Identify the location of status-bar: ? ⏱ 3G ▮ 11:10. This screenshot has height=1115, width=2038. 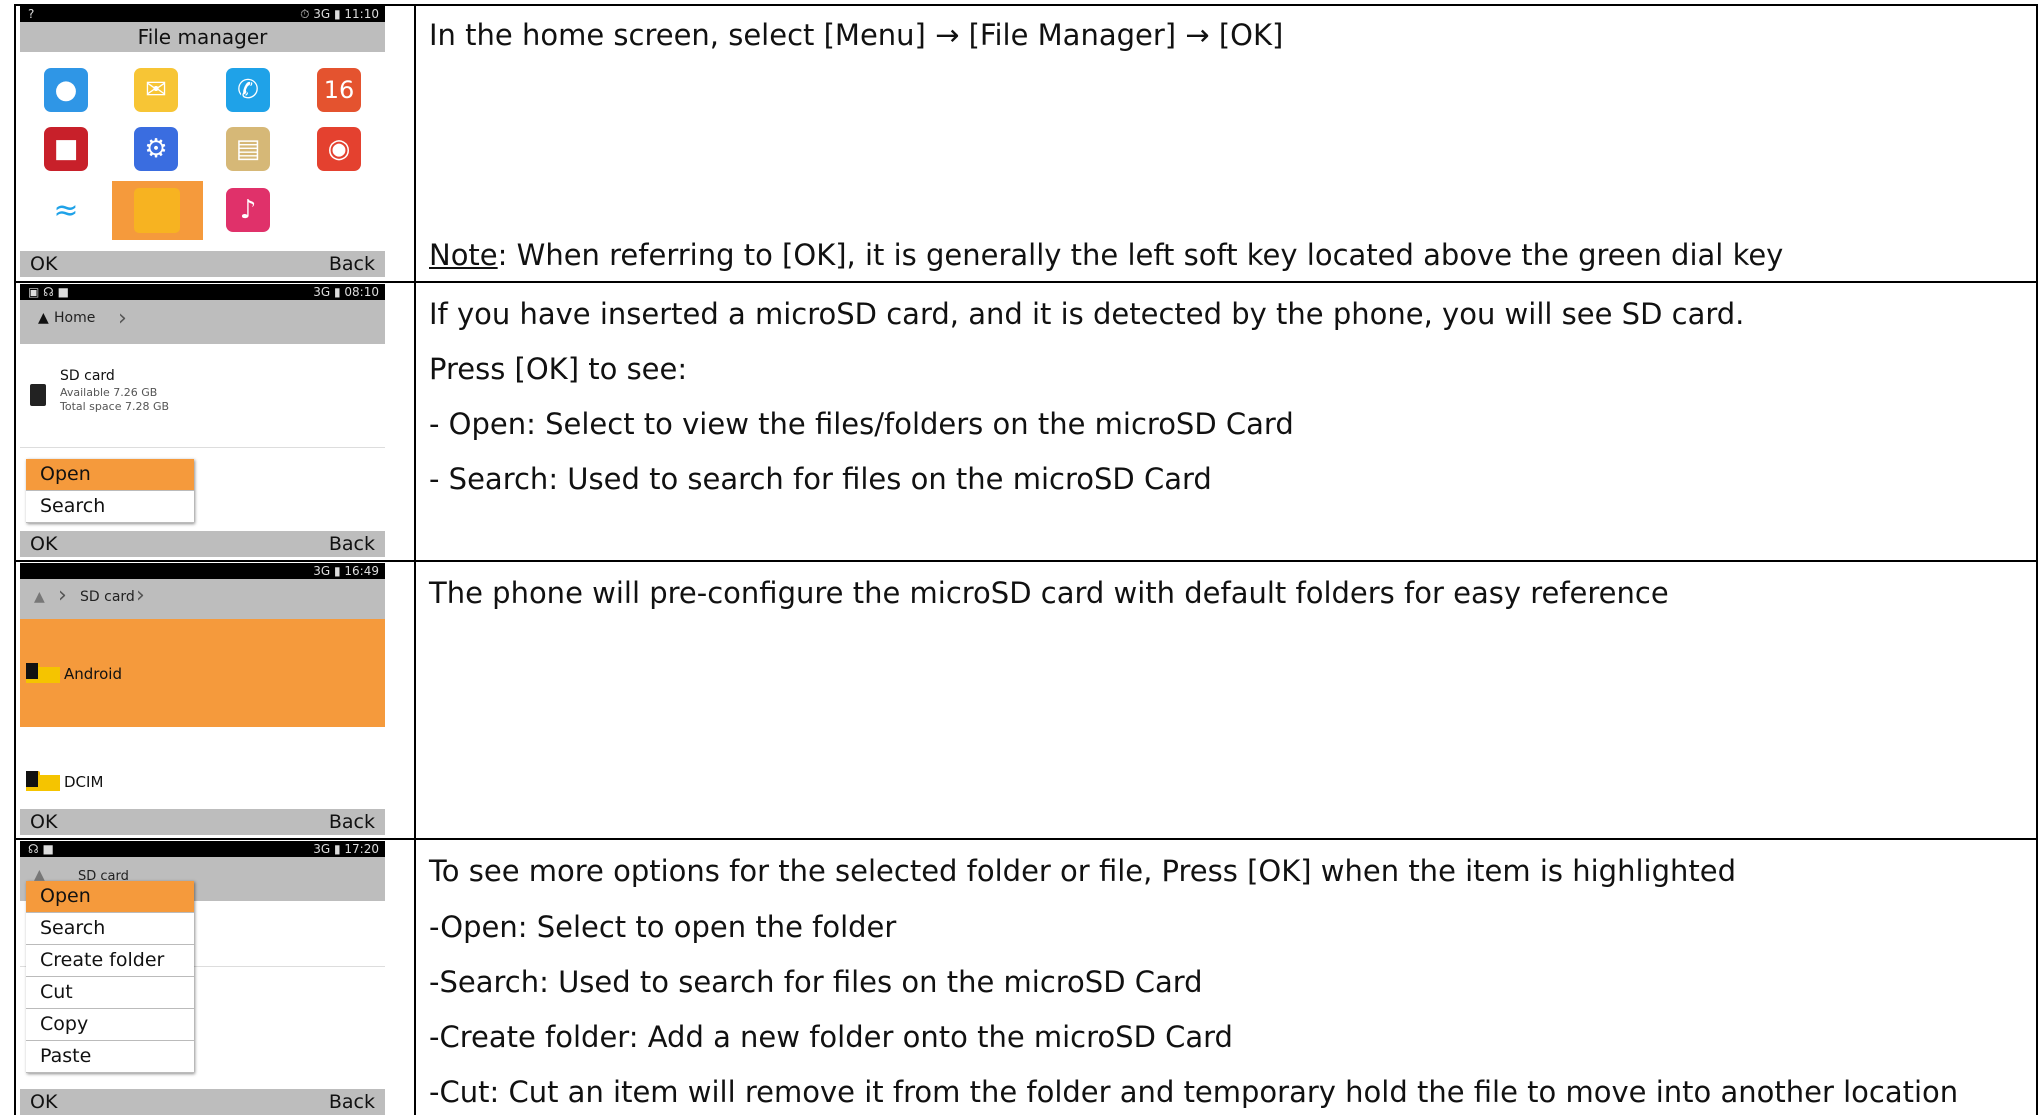
(202, 14).